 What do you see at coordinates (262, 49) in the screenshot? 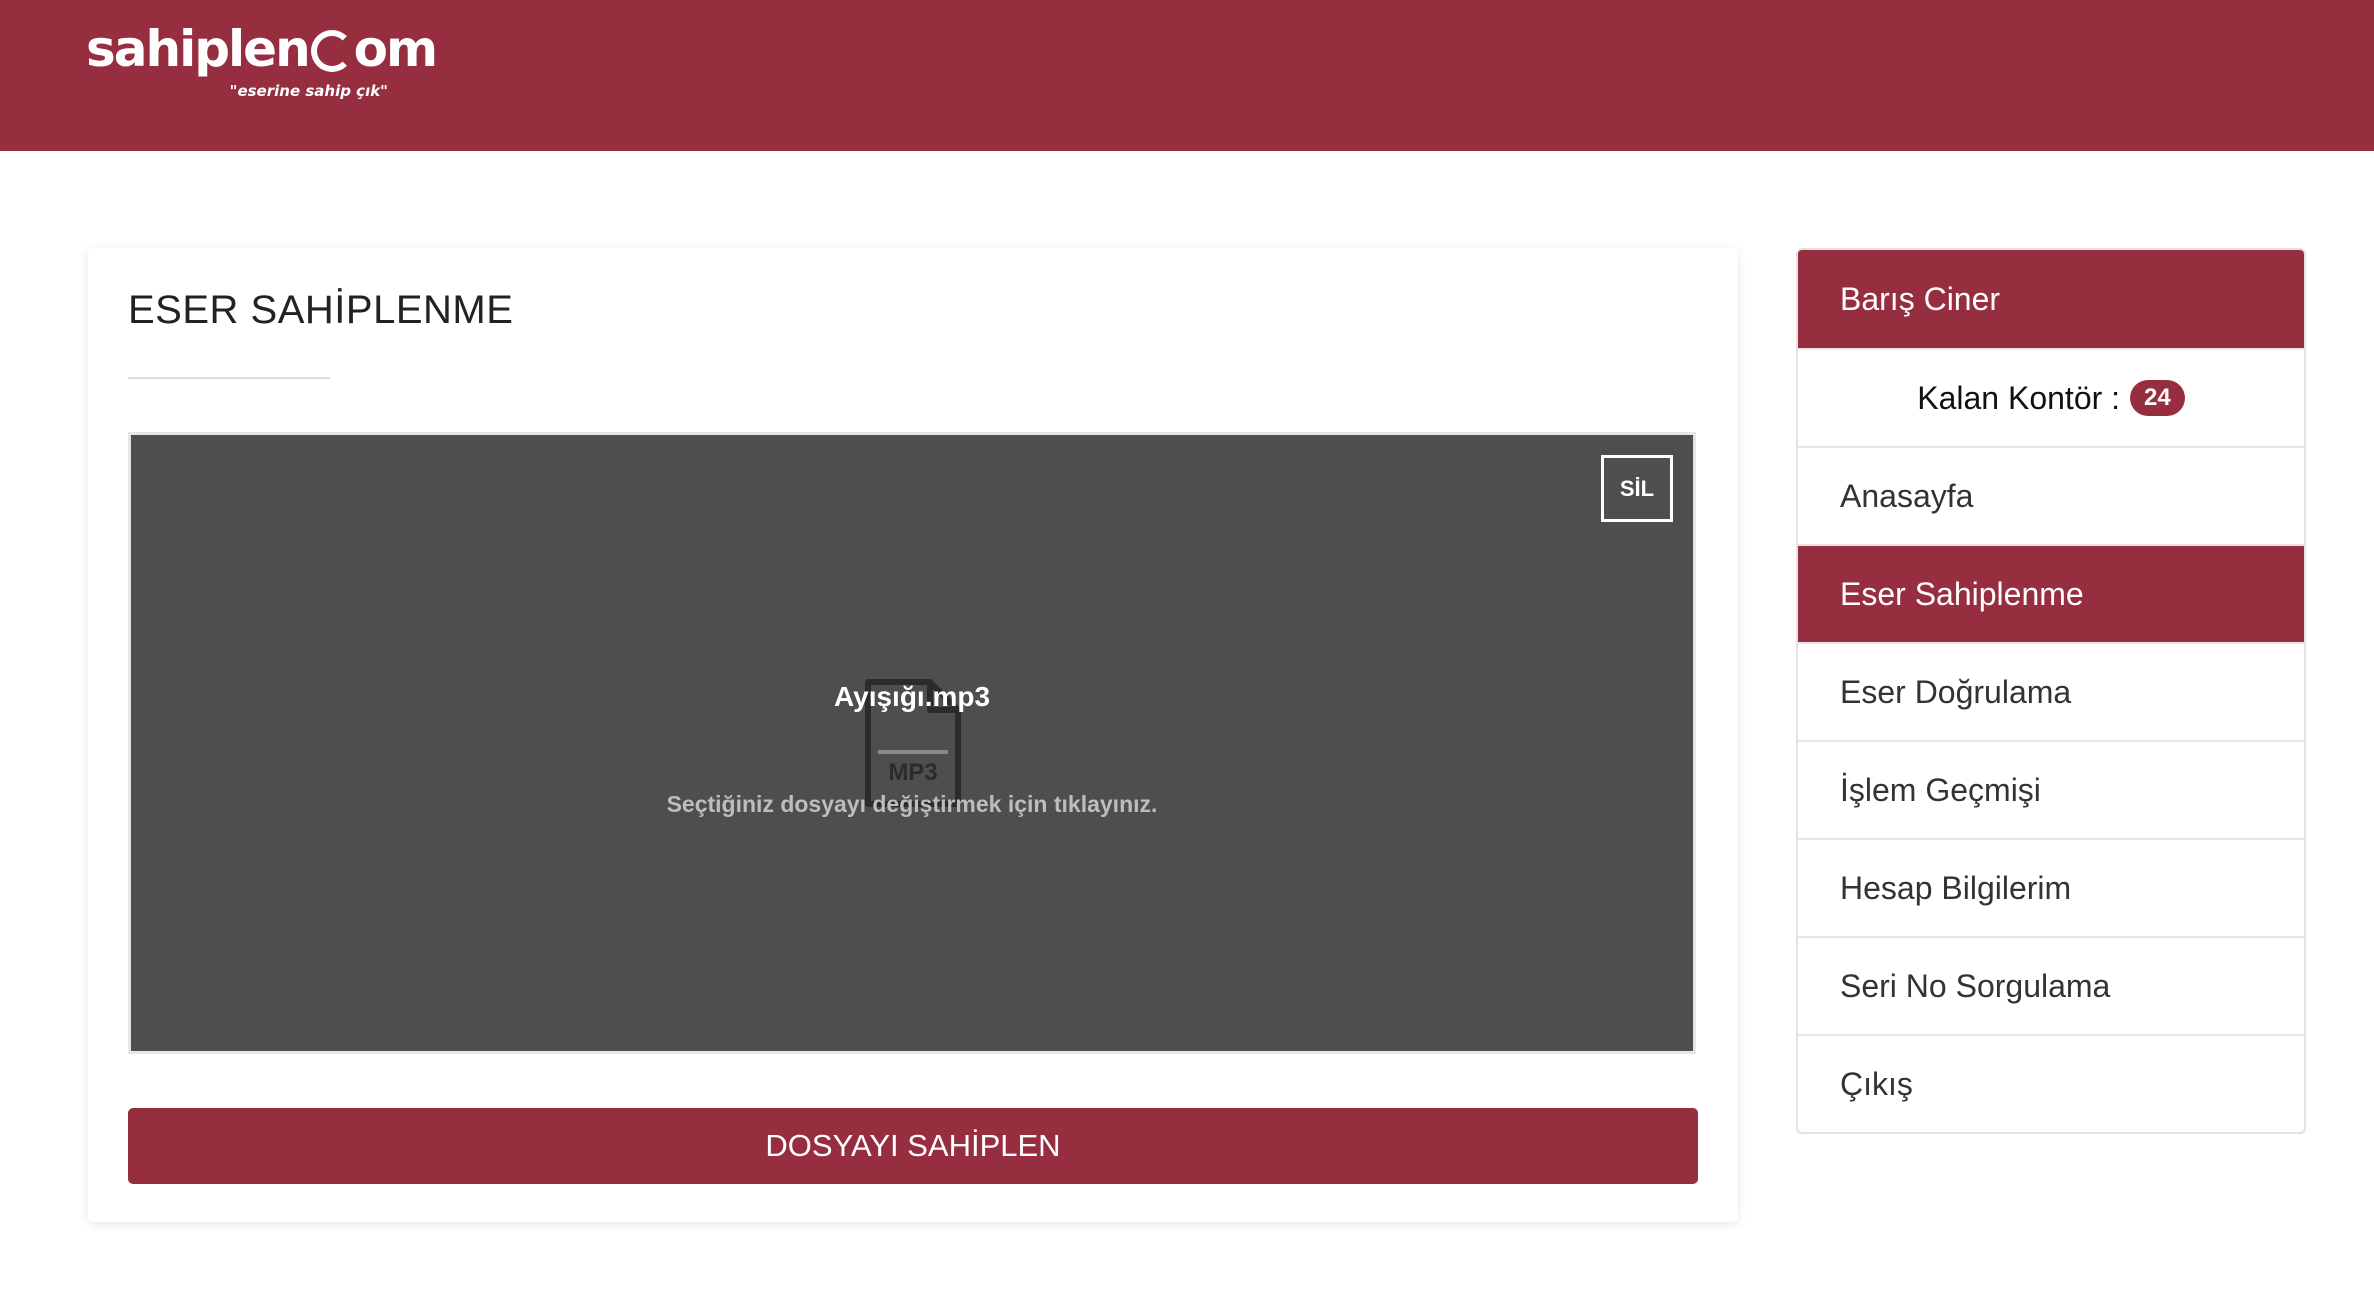
I see `logo-wordmark: sahiplen om` at bounding box center [262, 49].